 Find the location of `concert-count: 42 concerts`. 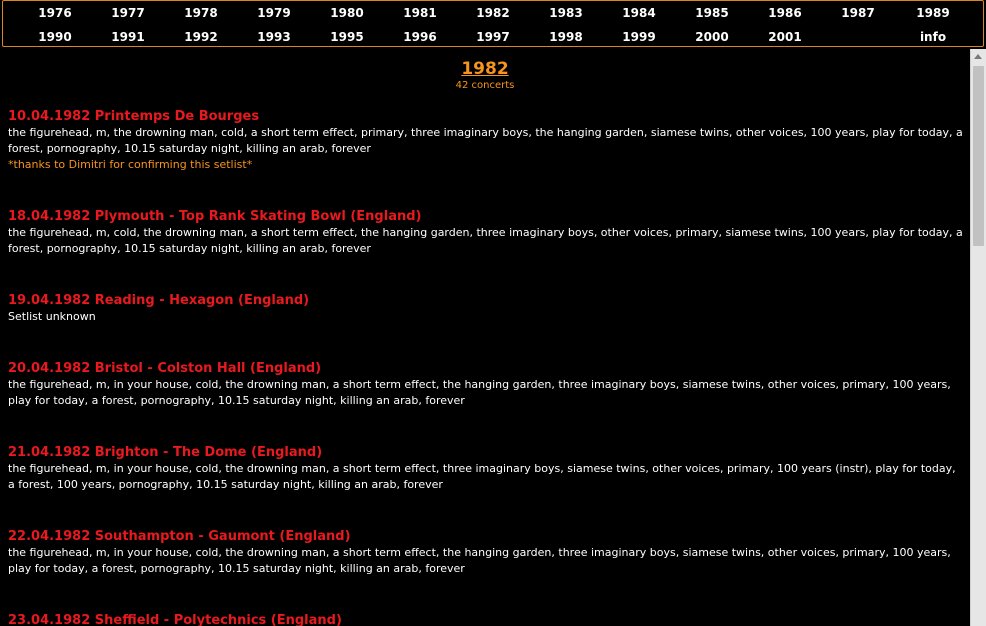

concert-count: 42 concerts is located at coordinates (485, 85).